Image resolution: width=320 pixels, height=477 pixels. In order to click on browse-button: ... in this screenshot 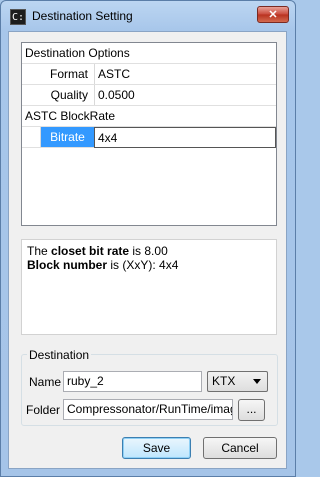, I will do `click(251, 410)`.